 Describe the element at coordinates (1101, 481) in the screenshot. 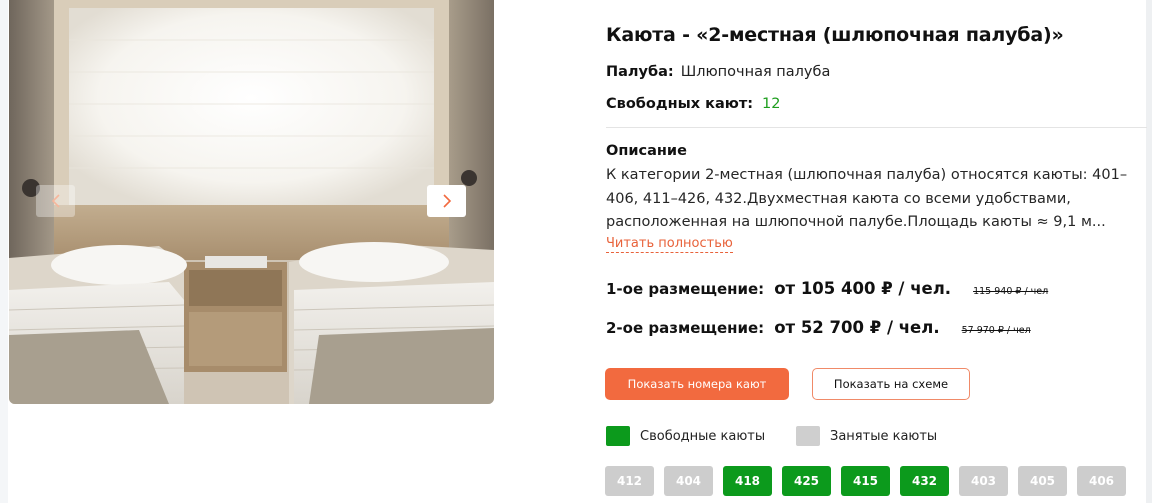

I see `cabin-number-chip: 406` at that location.